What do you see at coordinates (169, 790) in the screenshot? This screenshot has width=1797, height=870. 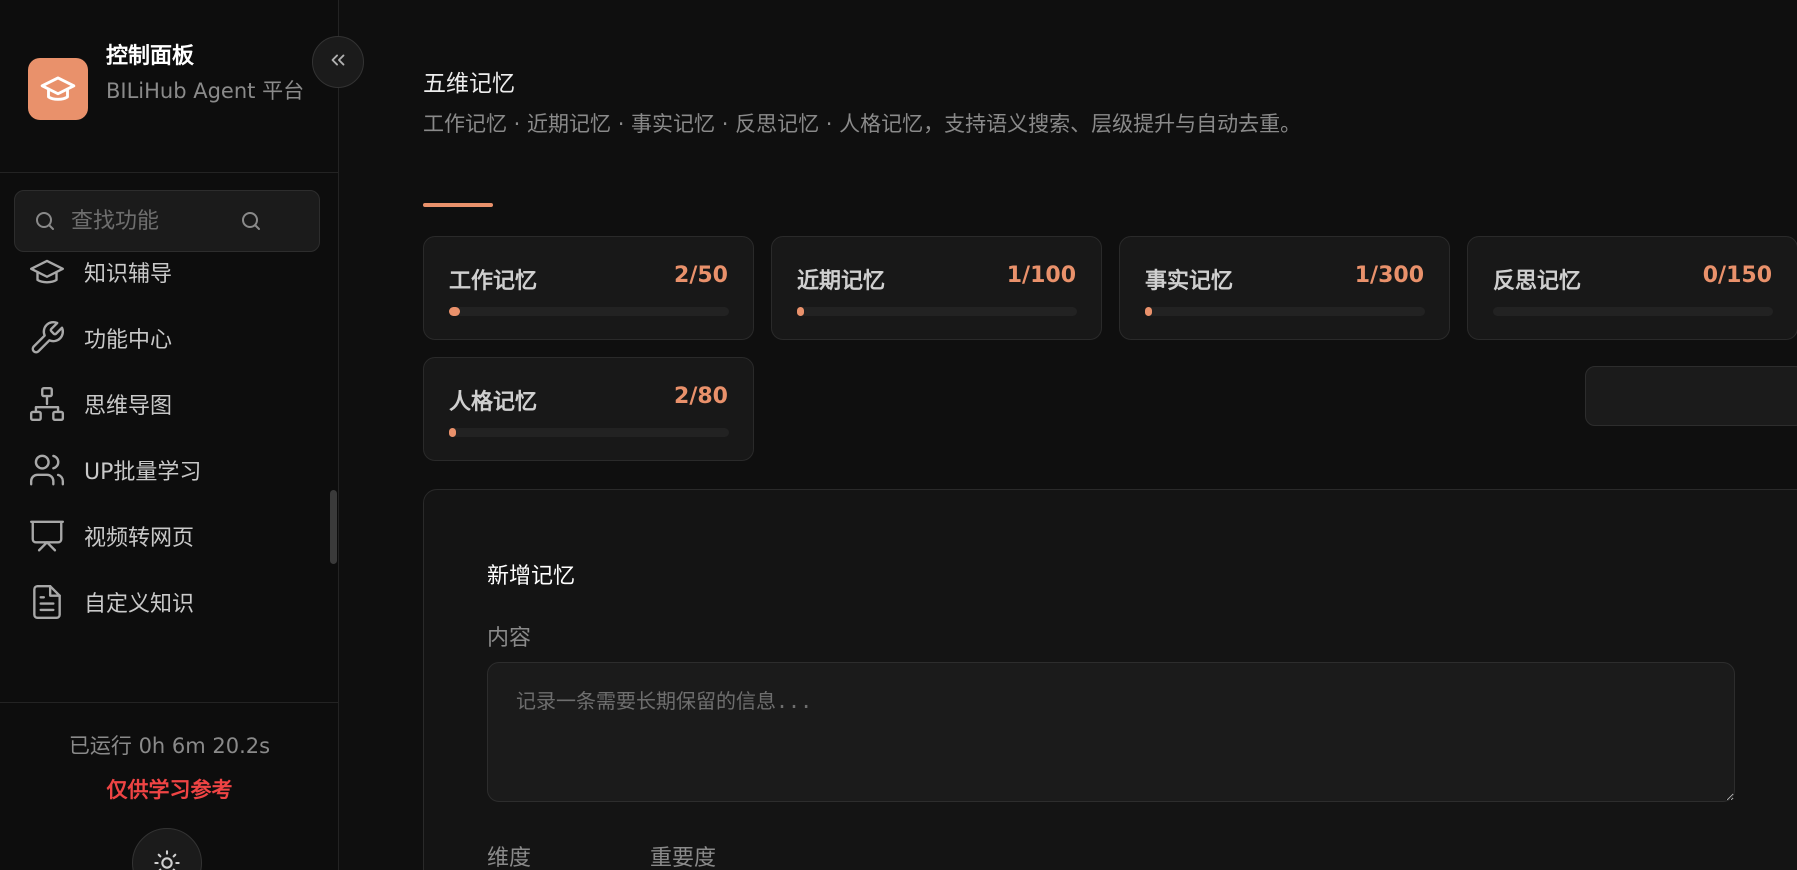 I see `disclaimer-text: 仅供学习参考` at bounding box center [169, 790].